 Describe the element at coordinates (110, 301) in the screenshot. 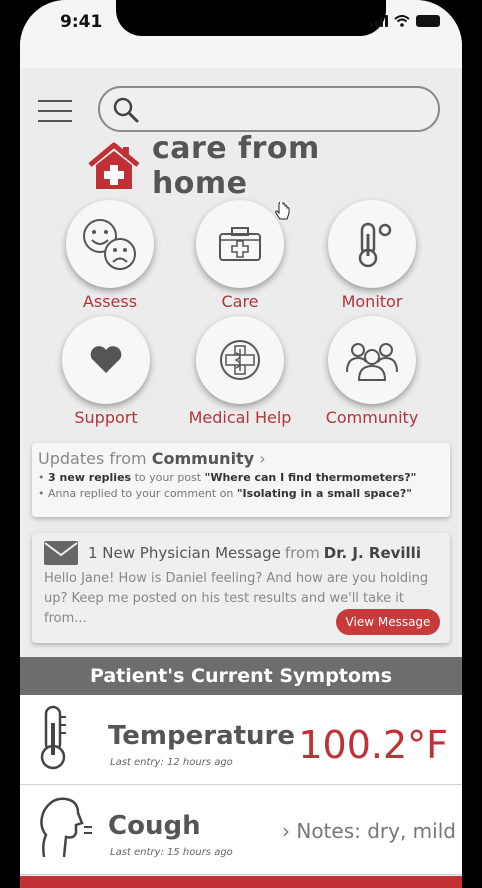

I see `tile-label: Assess` at that location.